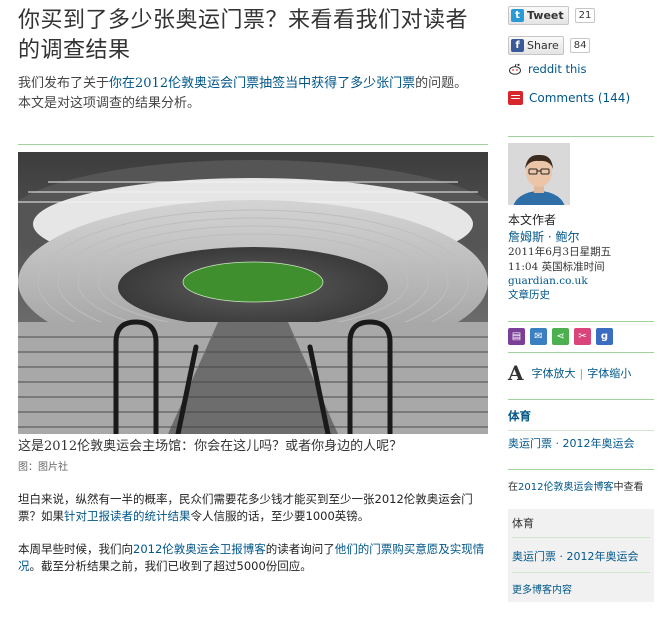 This screenshot has height=626, width=660. I want to click on related-blog-box: 体育 奥运门票 · 2012年奥运会 更多博客内容, so click(581, 555).